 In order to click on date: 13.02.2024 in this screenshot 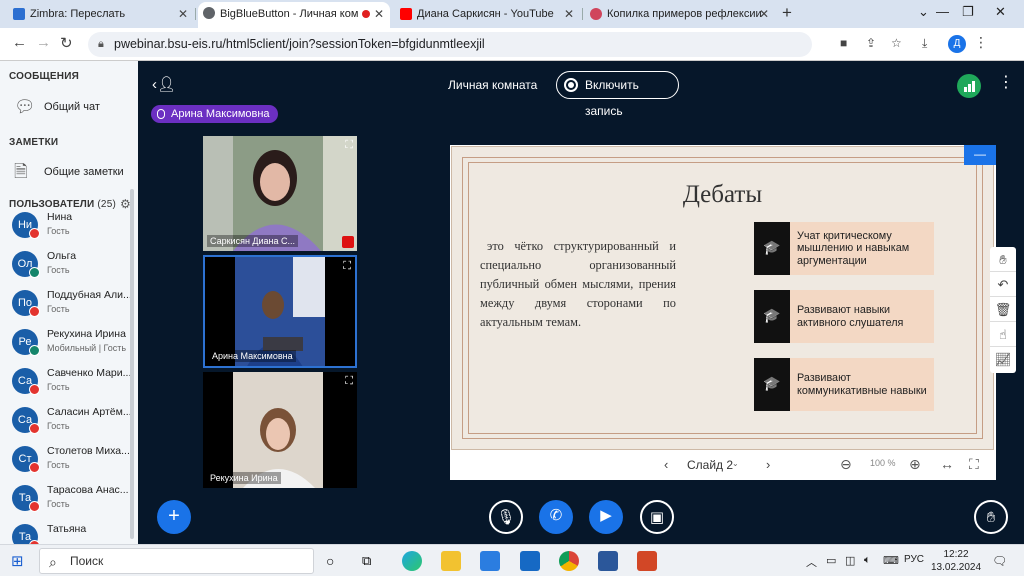, I will do `click(956, 567)`.